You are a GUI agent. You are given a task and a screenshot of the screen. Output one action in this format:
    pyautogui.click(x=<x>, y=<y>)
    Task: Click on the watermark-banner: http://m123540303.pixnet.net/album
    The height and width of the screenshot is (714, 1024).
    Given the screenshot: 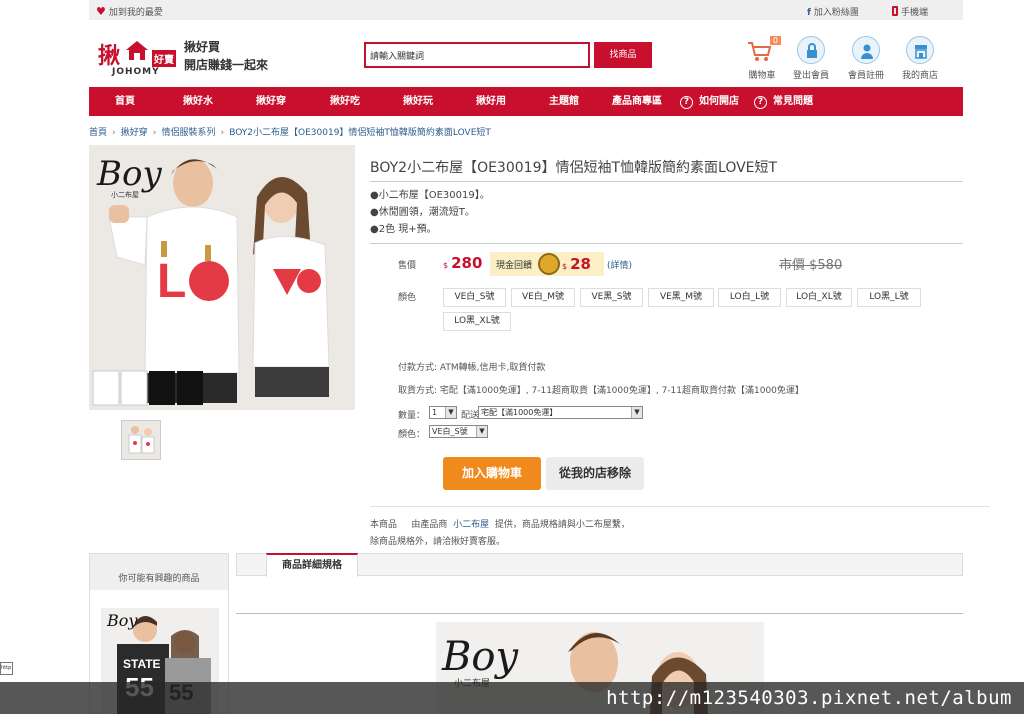 What is the action you would take?
    pyautogui.click(x=512, y=698)
    